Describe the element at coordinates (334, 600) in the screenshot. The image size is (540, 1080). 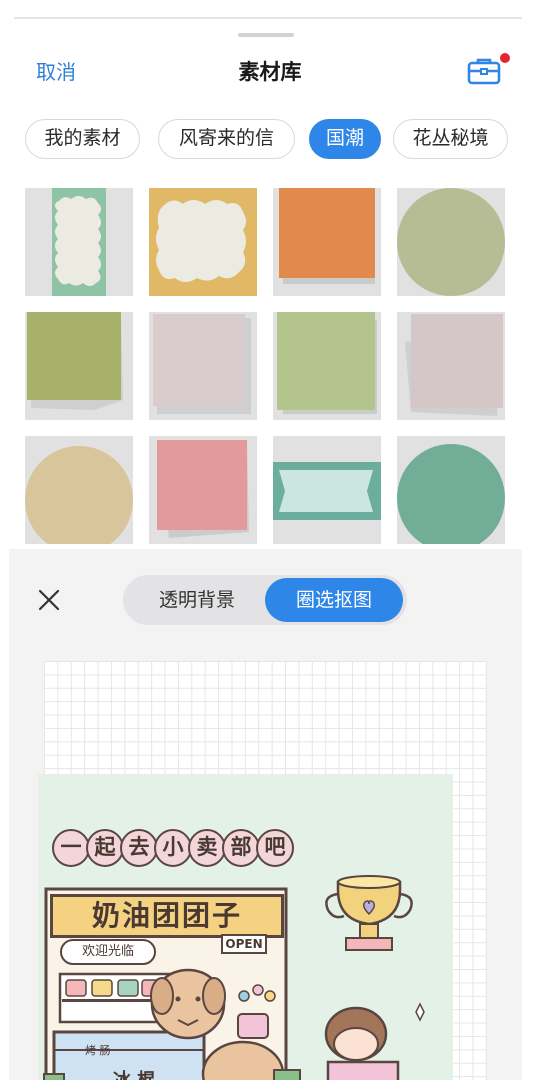
I see `lasso-cutout-option: 圈选抠图` at that location.